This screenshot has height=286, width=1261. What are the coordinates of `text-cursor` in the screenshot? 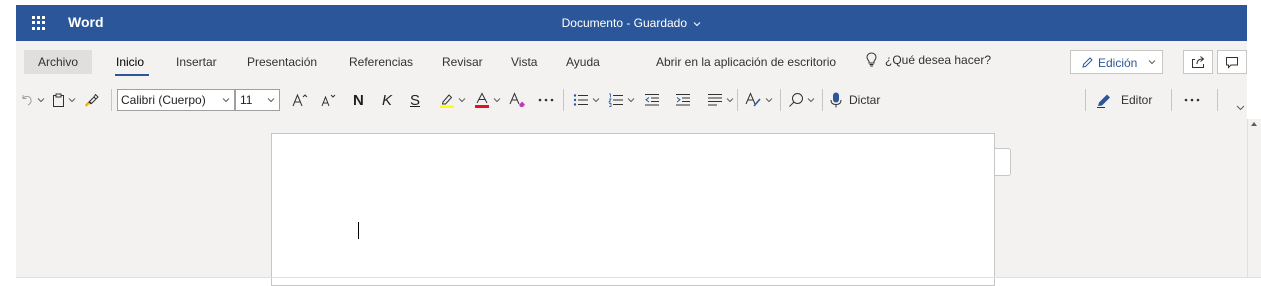 It's located at (358, 230).